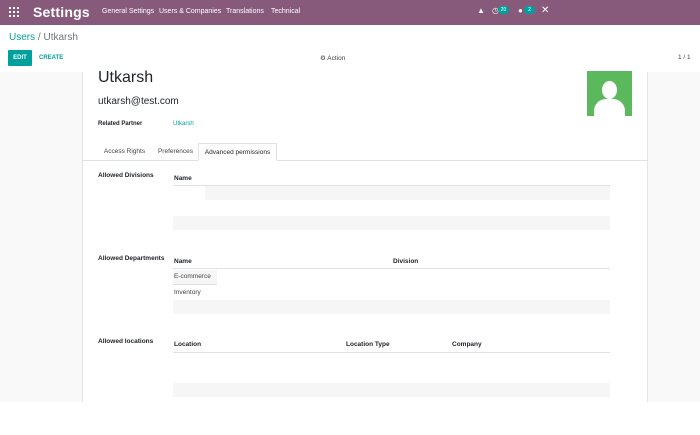  I want to click on table-row: Inventory, so click(187, 292).